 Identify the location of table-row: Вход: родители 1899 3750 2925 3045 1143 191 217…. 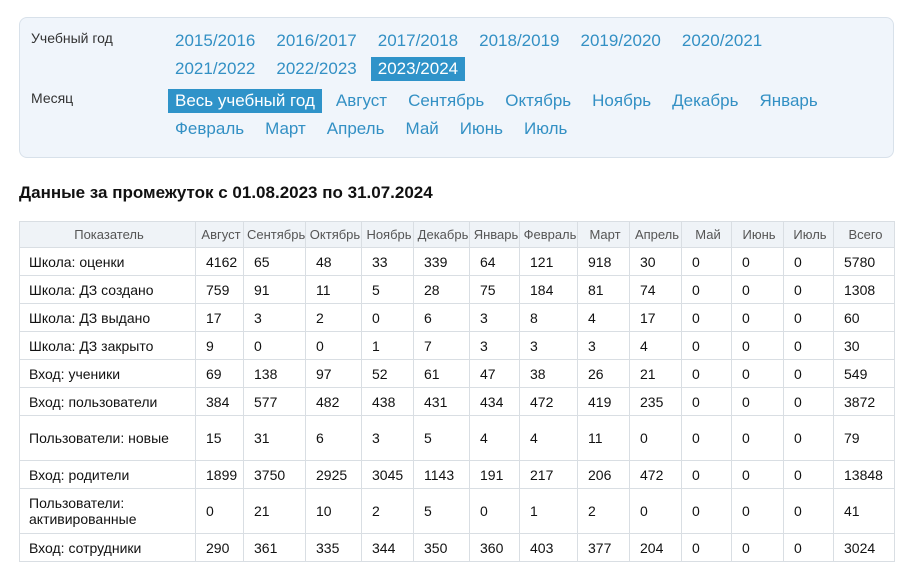
(457, 474).